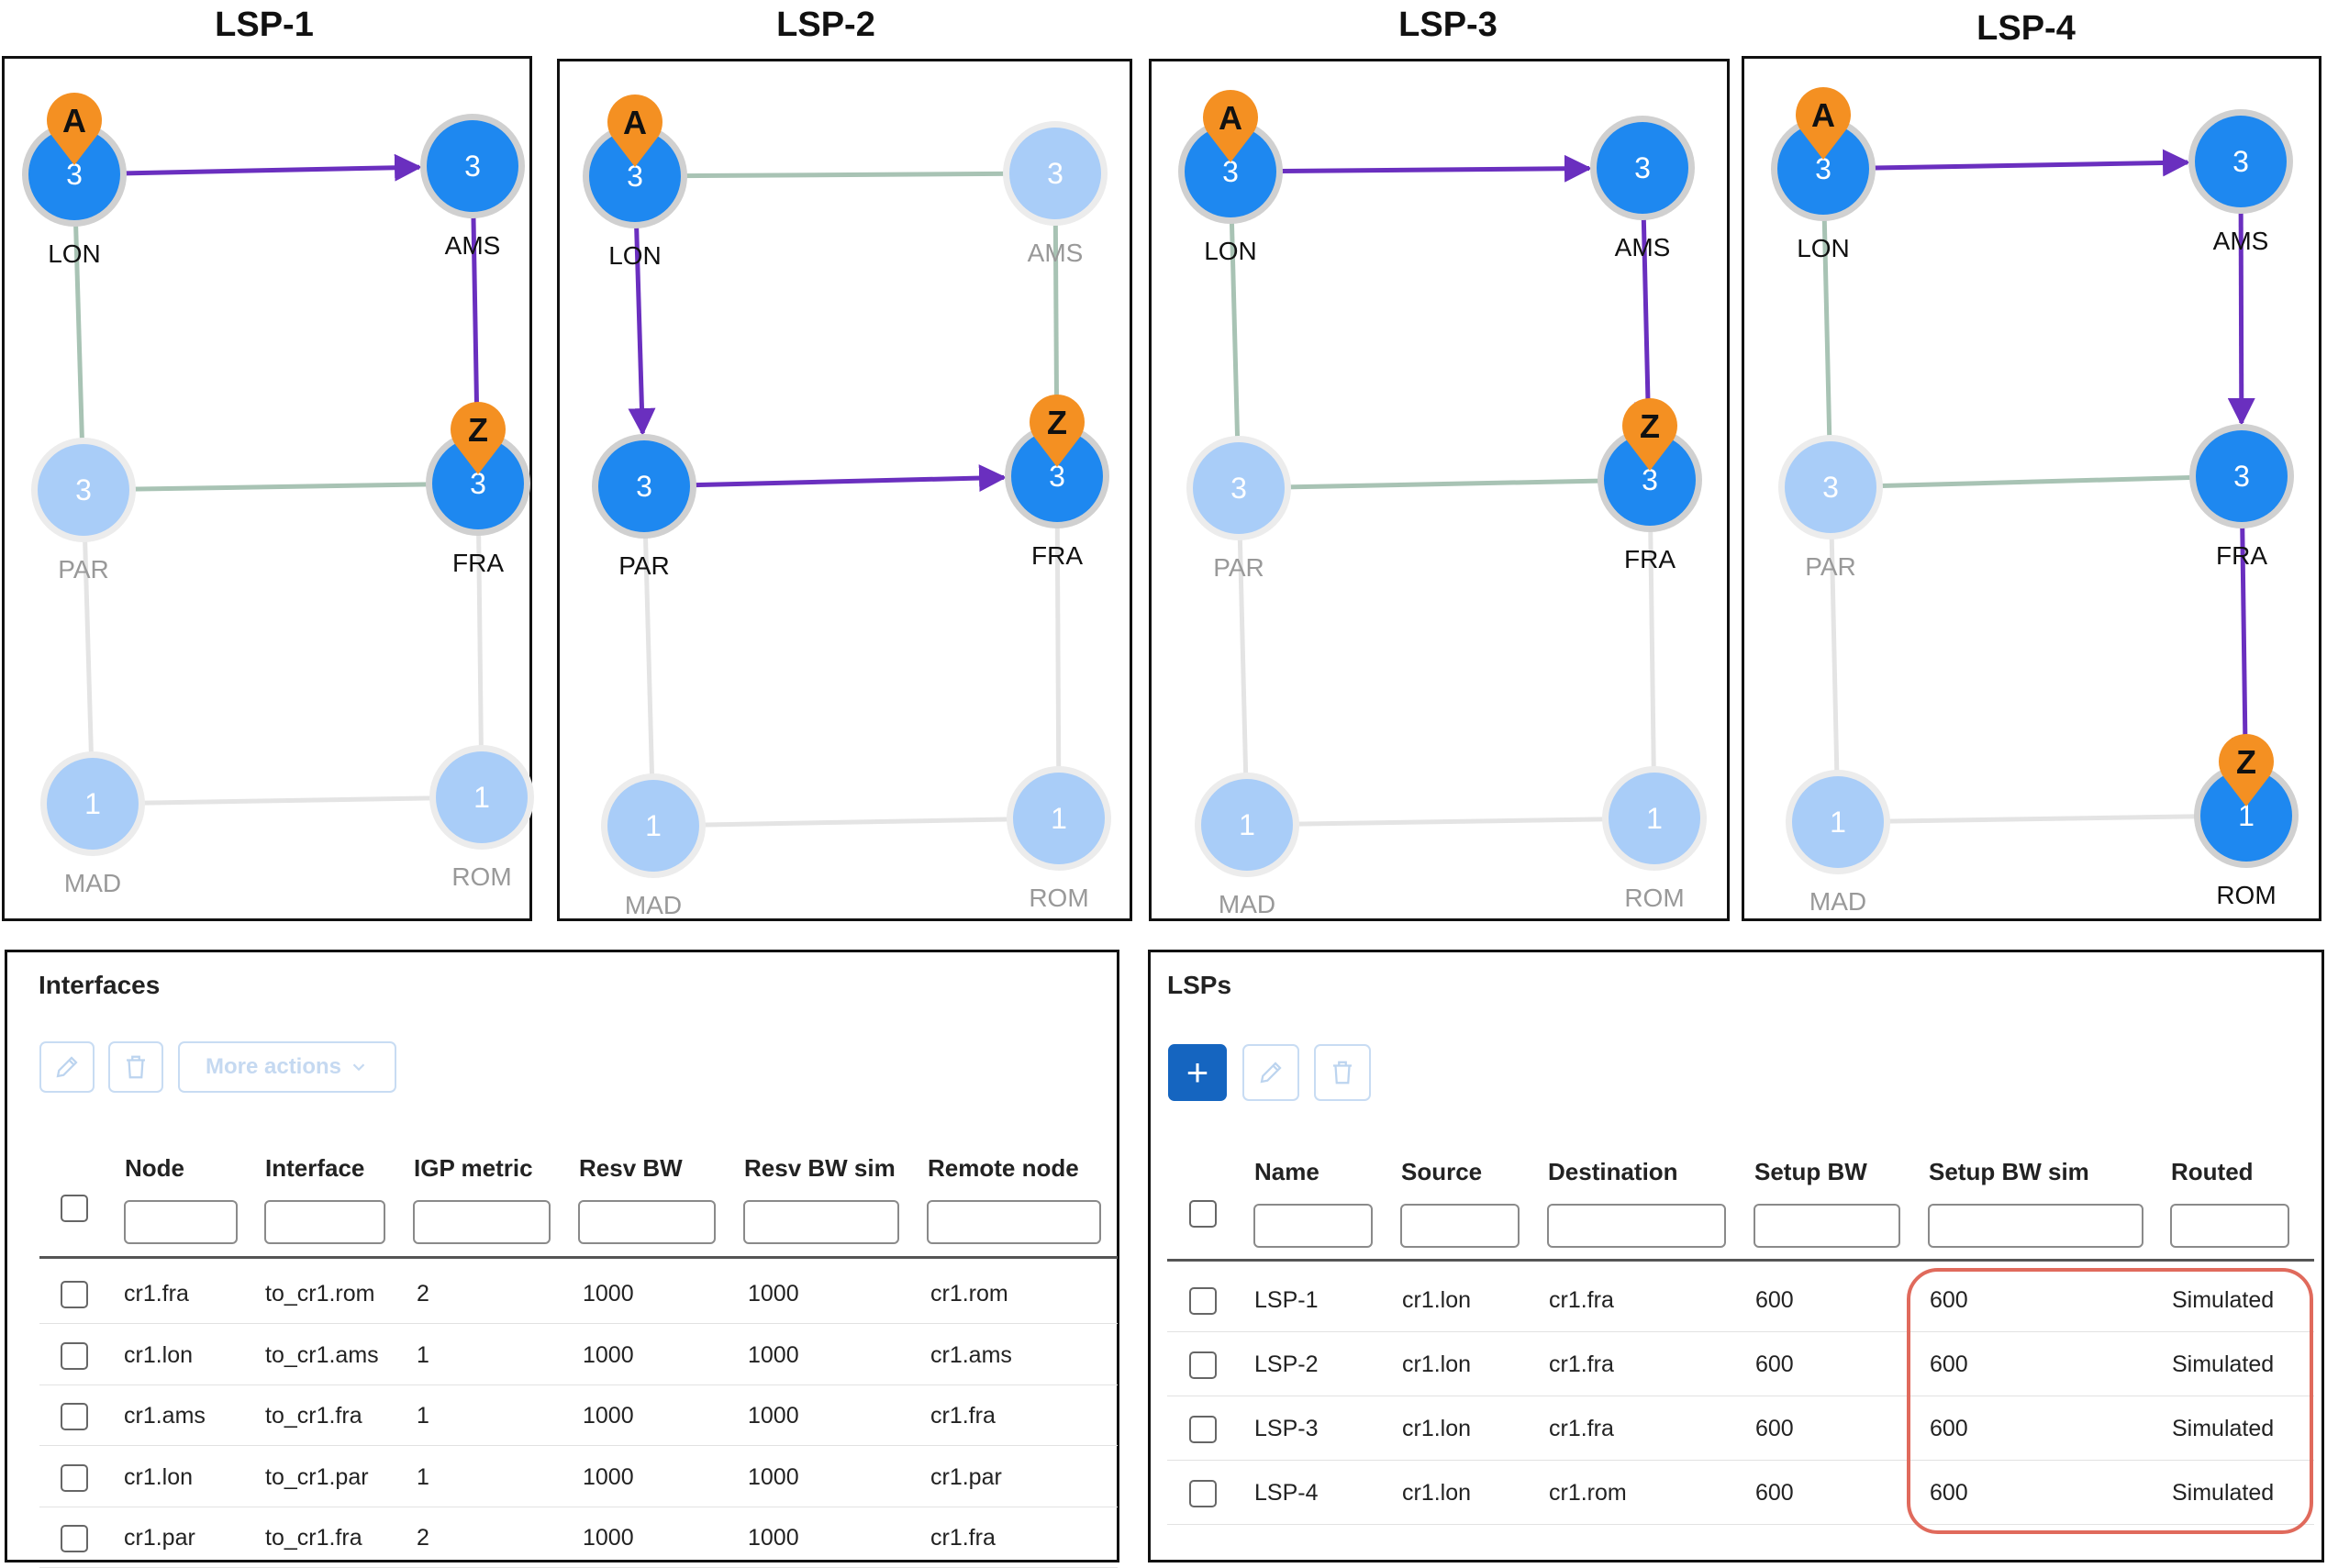 Image resolution: width=2327 pixels, height=1568 pixels. I want to click on filter-source-input, so click(1460, 1226).